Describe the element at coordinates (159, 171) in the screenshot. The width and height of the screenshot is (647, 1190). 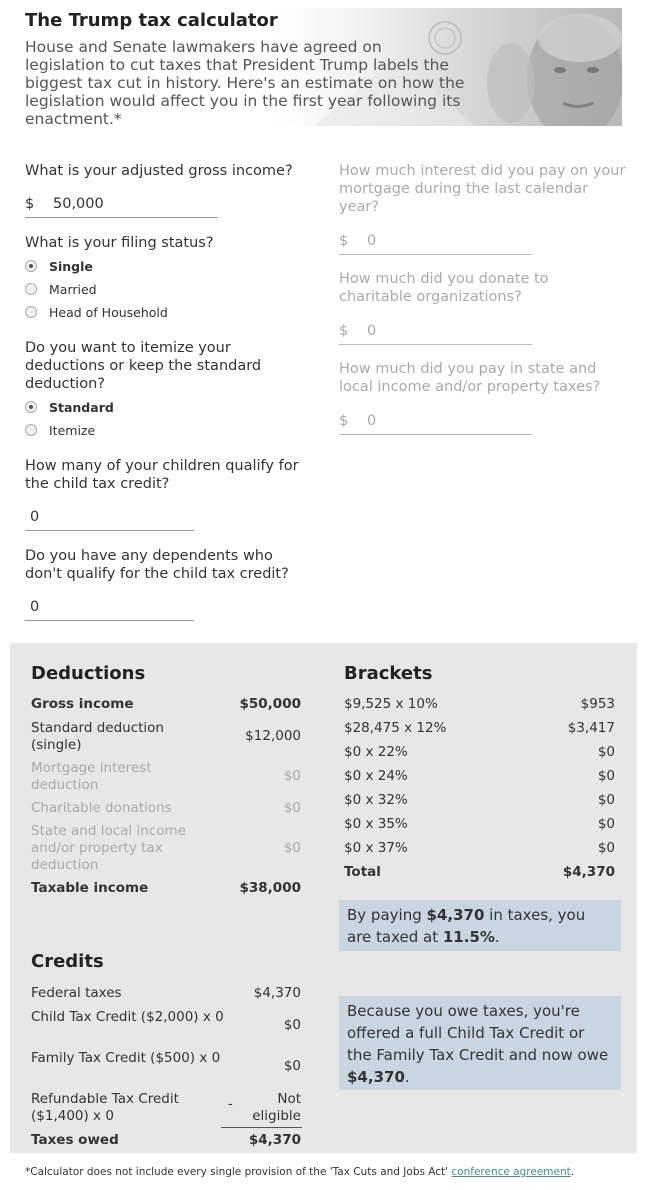
I see `income-question: What is your adjusted gross income?` at that location.